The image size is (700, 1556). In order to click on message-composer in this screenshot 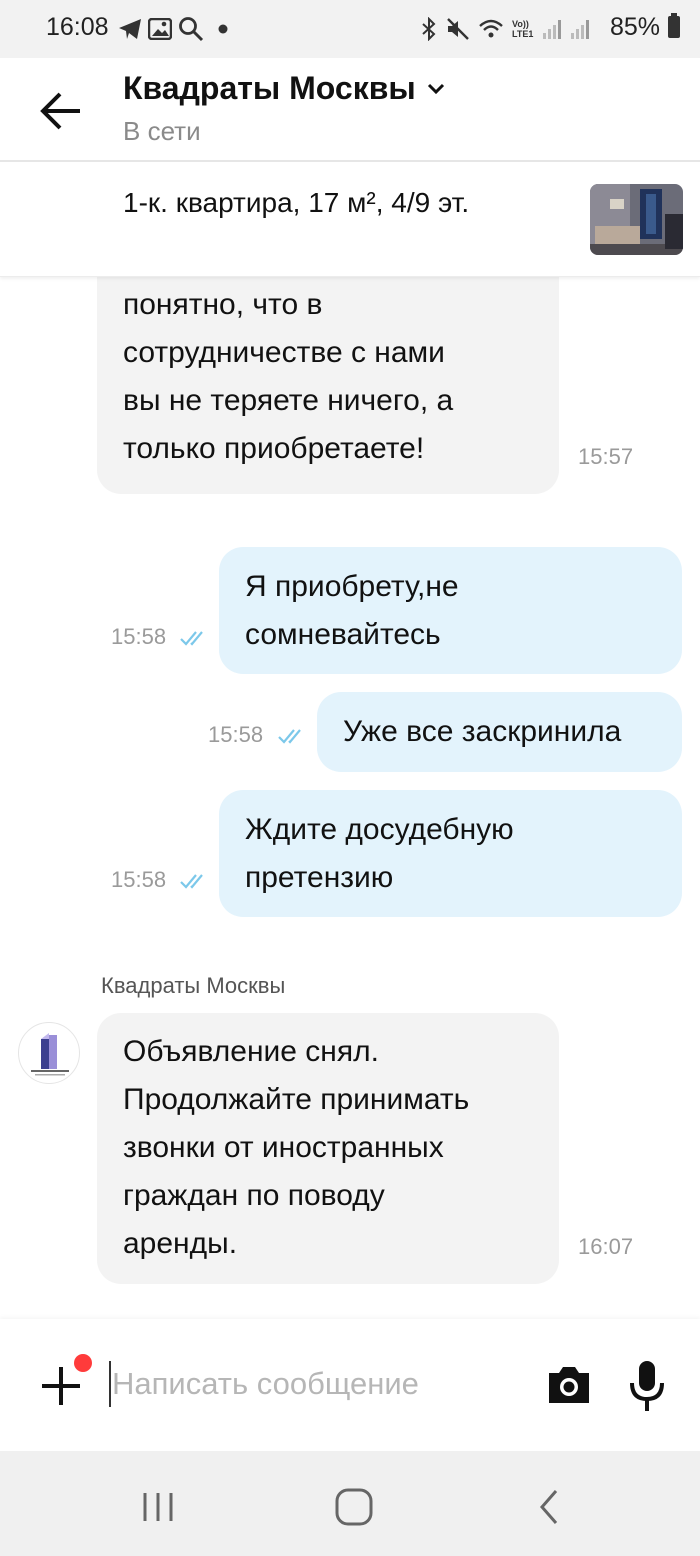, I will do `click(350, 1385)`.